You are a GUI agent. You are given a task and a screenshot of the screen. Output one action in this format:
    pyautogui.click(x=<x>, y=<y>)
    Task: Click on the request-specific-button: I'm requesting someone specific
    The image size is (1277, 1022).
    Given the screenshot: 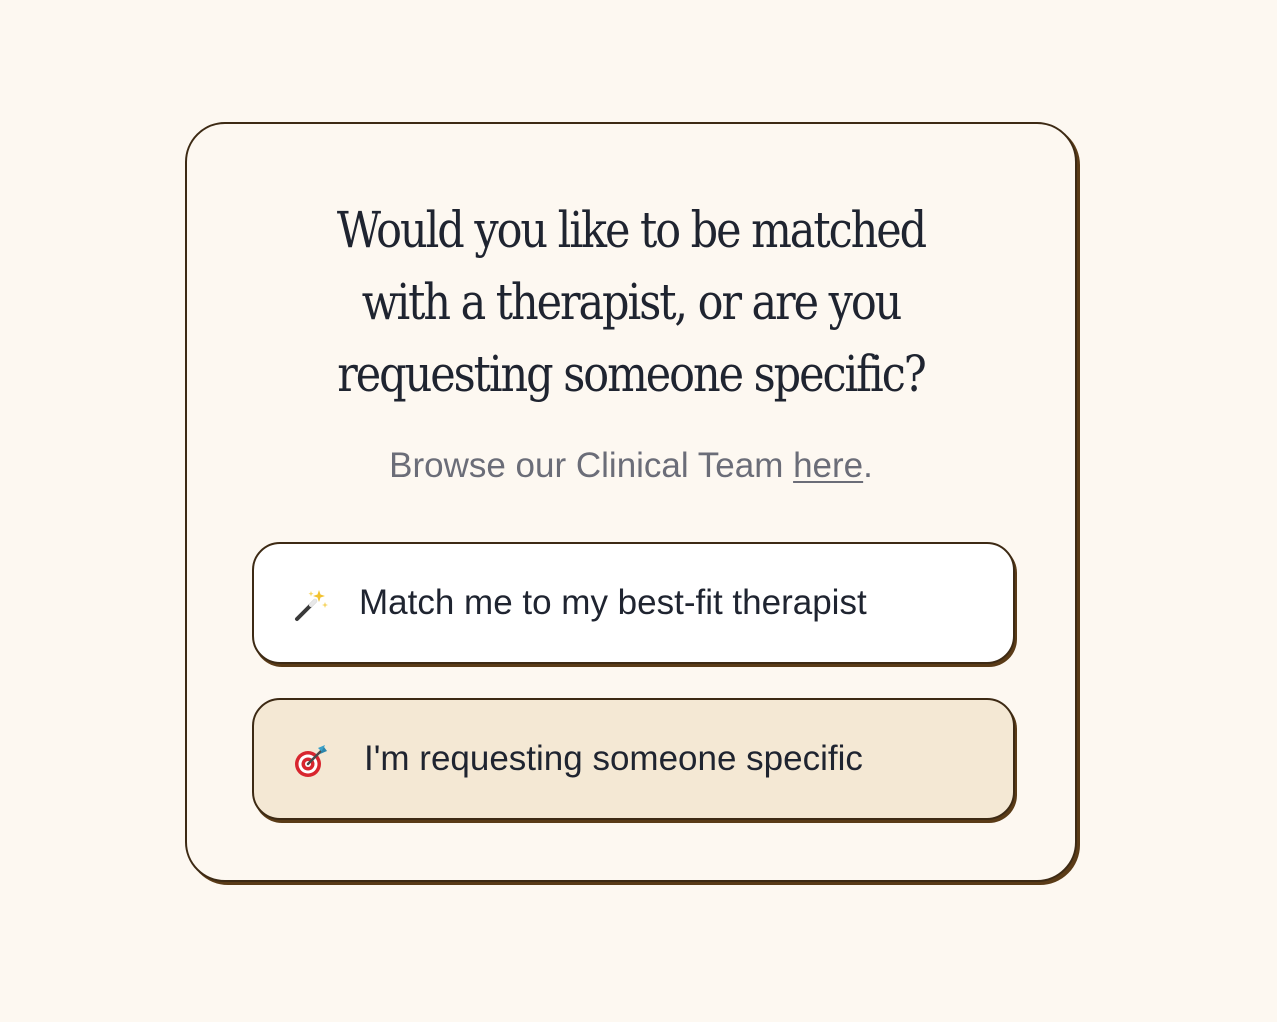 What is the action you would take?
    pyautogui.click(x=633, y=759)
    